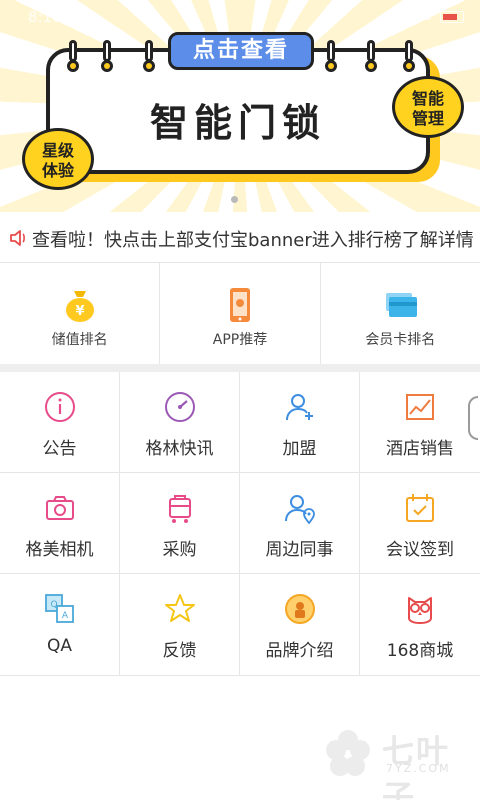 The image size is (480, 800). Describe the element at coordinates (452, 16) in the screenshot. I see `battery-icon` at that location.